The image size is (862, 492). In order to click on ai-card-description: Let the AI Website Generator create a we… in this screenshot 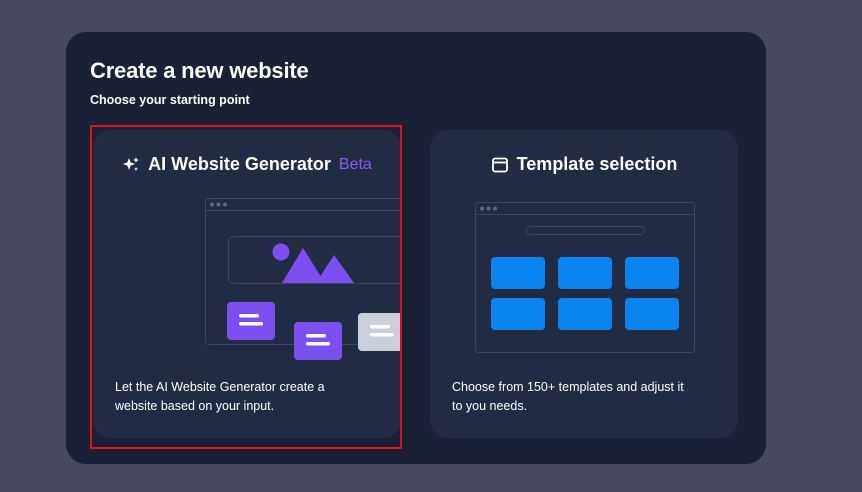, I will do `click(220, 396)`.